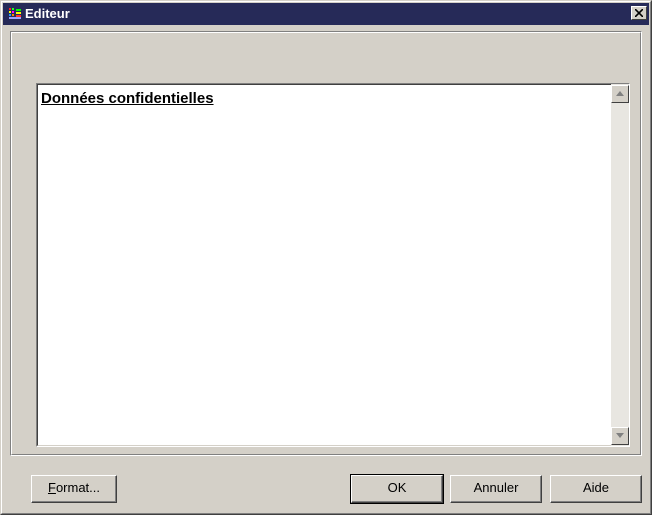 The width and height of the screenshot is (652, 515). I want to click on scroll-down-button, so click(620, 436).